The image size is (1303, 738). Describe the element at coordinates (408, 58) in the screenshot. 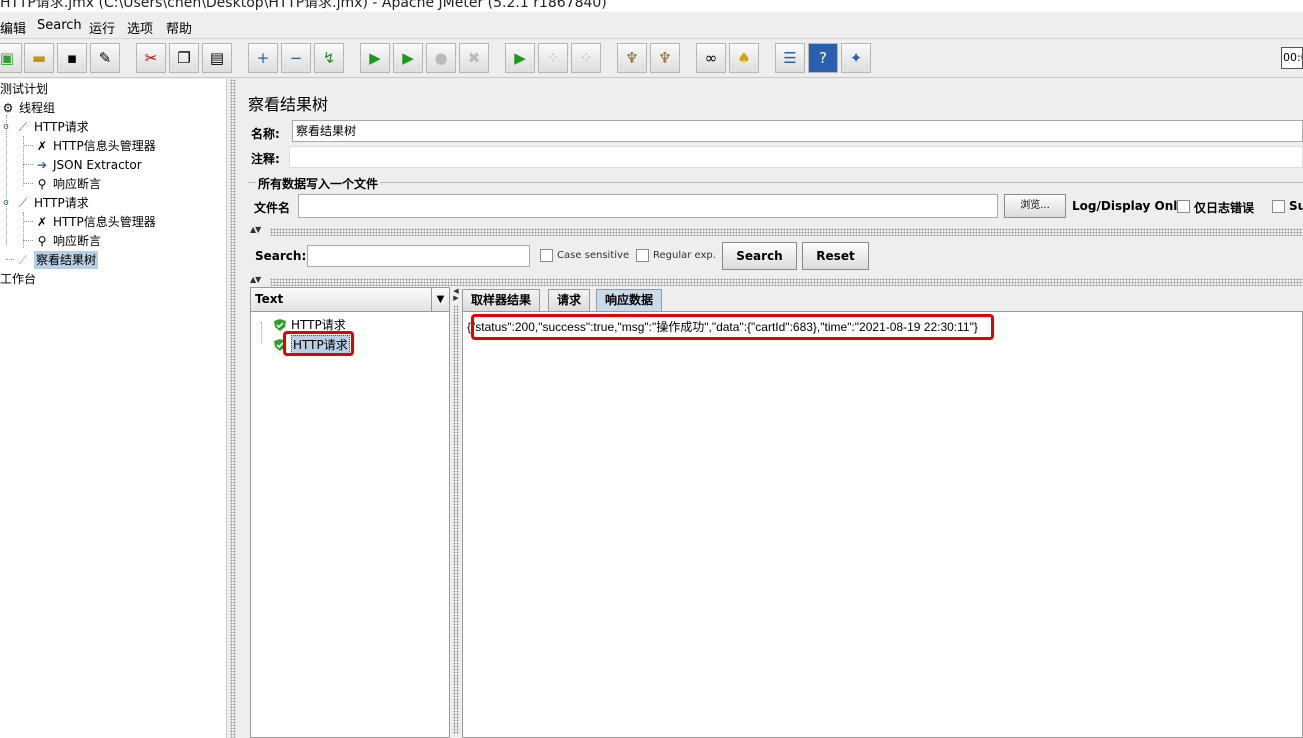

I see `start-no-pause-icon: ▶` at that location.